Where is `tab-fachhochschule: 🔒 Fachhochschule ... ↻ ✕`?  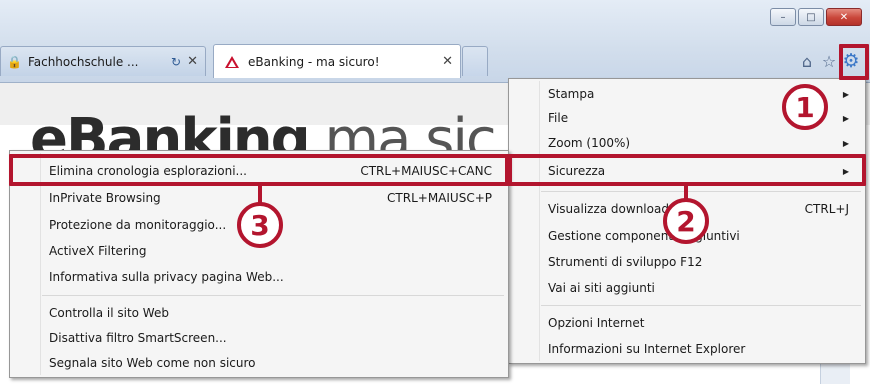
tab-fachhochschule: 🔒 Fachhochschule ... ↻ ✕ is located at coordinates (103, 61).